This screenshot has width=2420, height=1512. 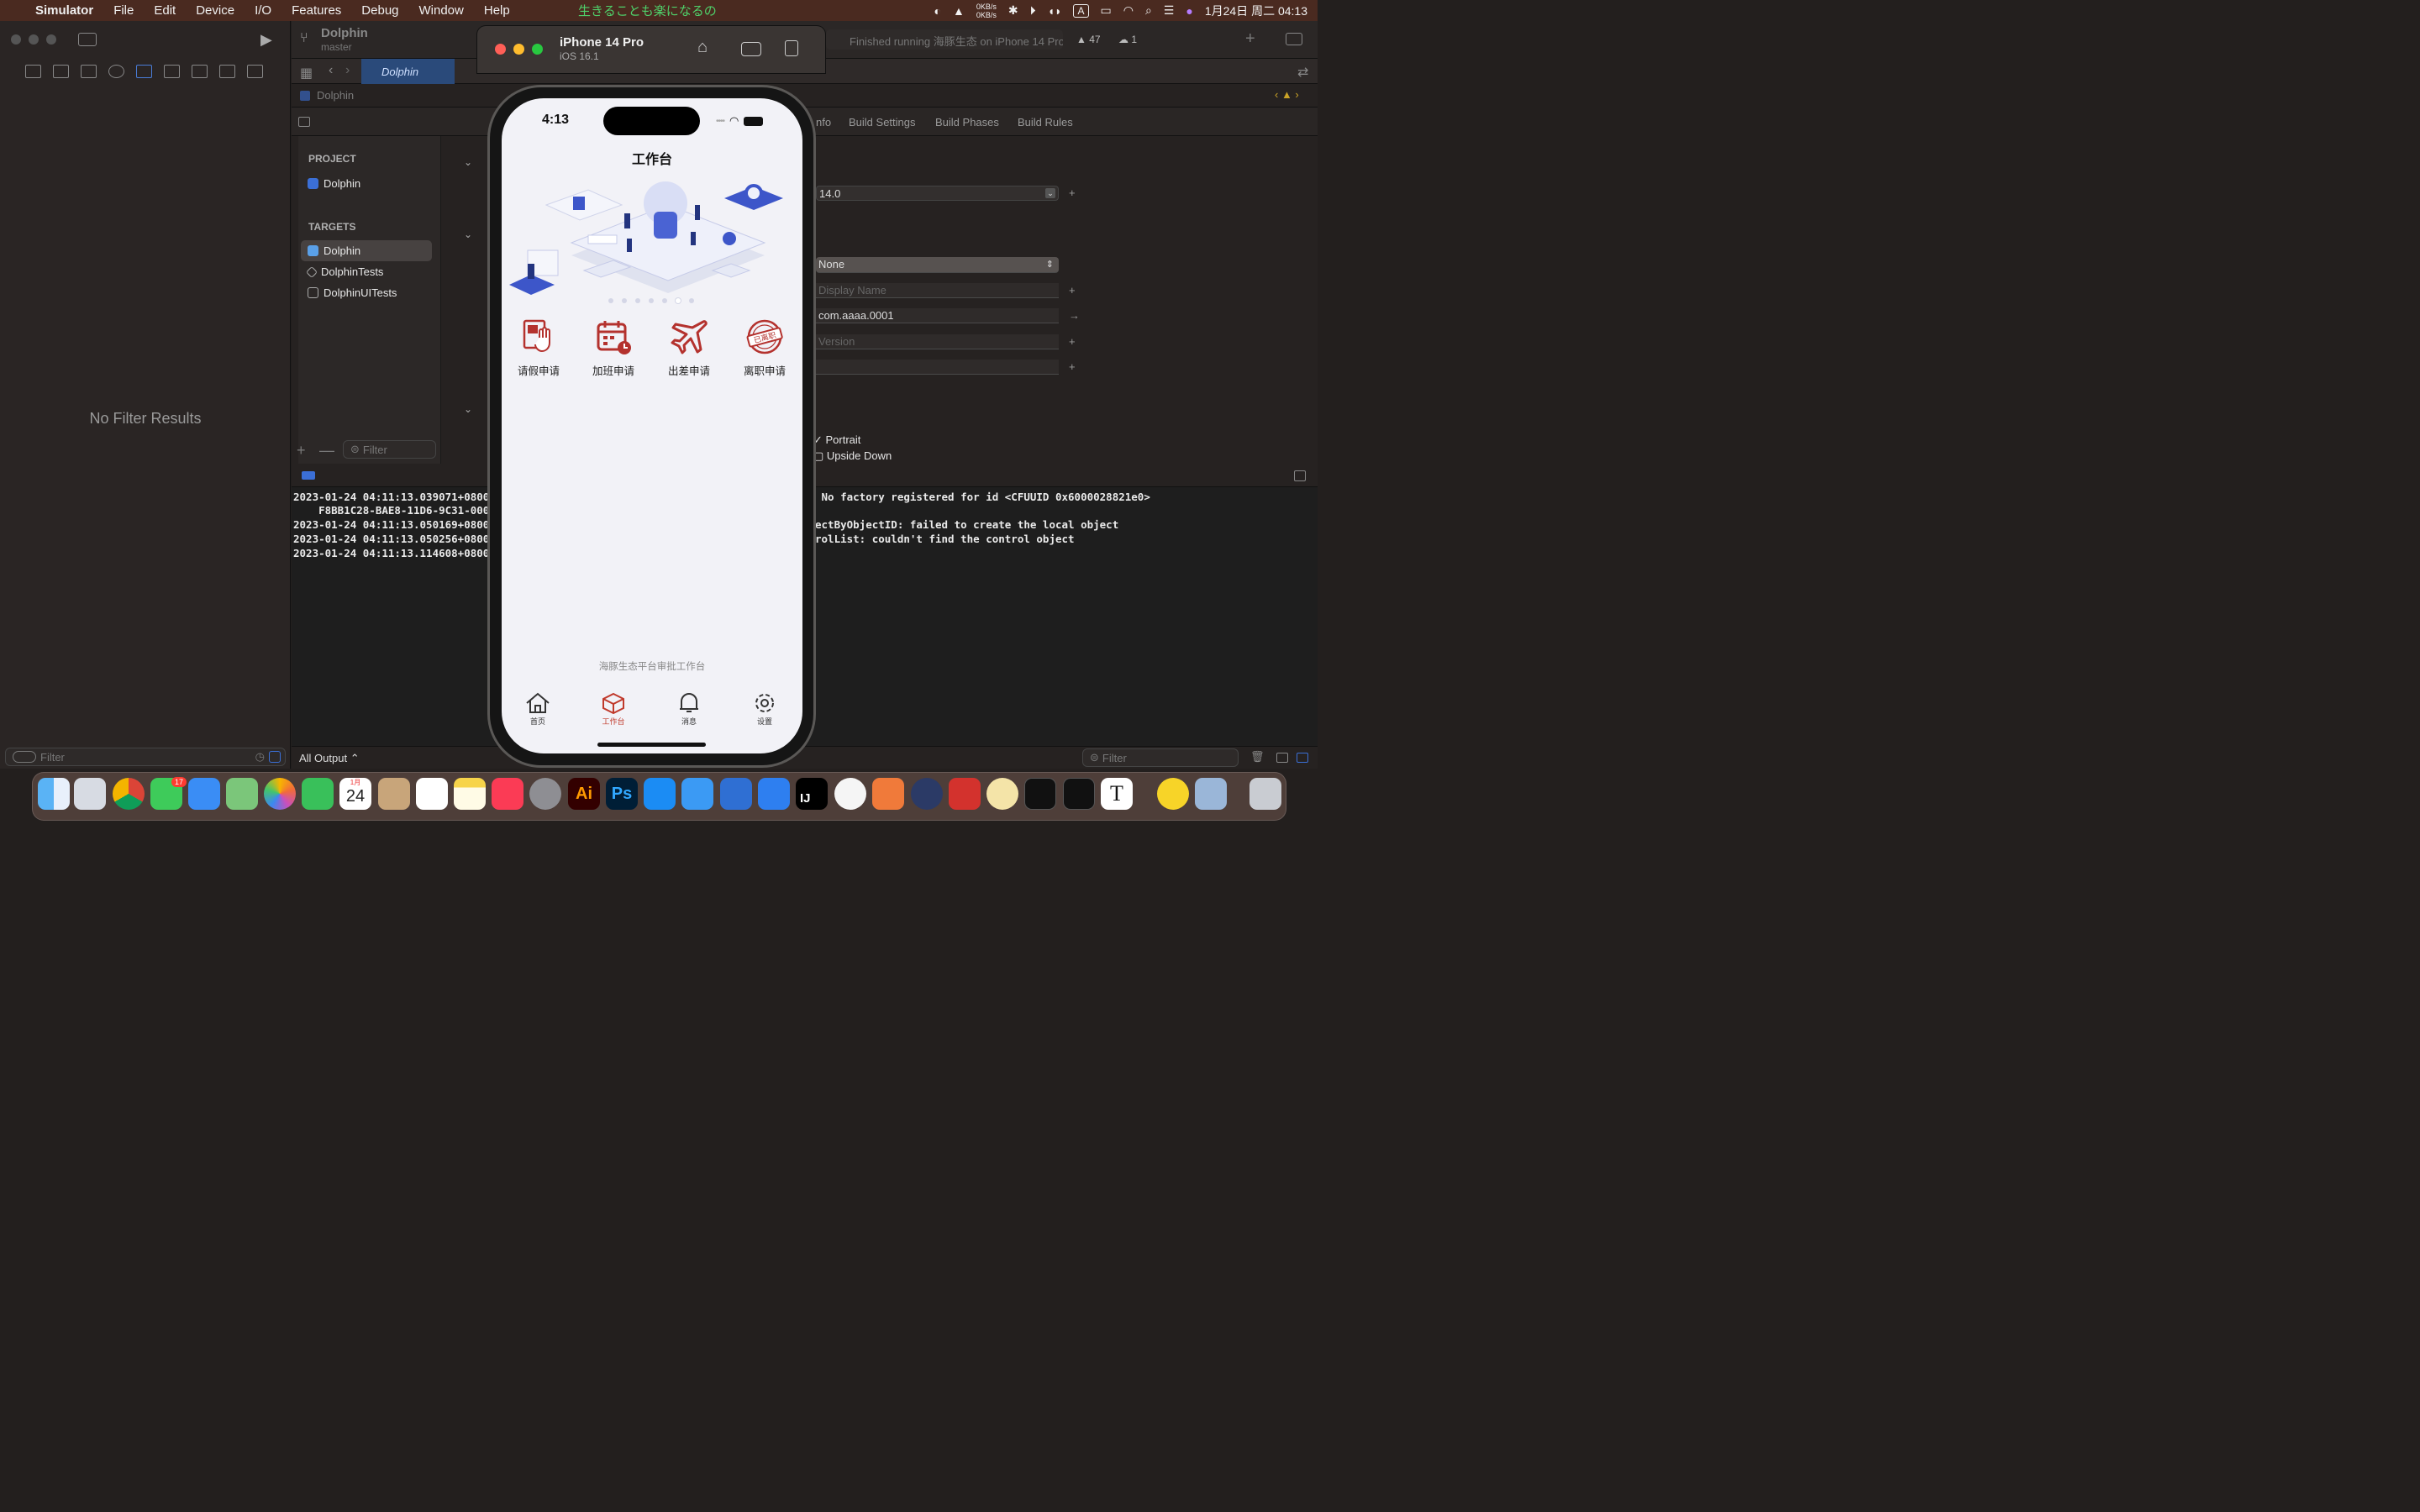 What do you see at coordinates (165, 10) in the screenshot?
I see `menu-edit: Edit` at bounding box center [165, 10].